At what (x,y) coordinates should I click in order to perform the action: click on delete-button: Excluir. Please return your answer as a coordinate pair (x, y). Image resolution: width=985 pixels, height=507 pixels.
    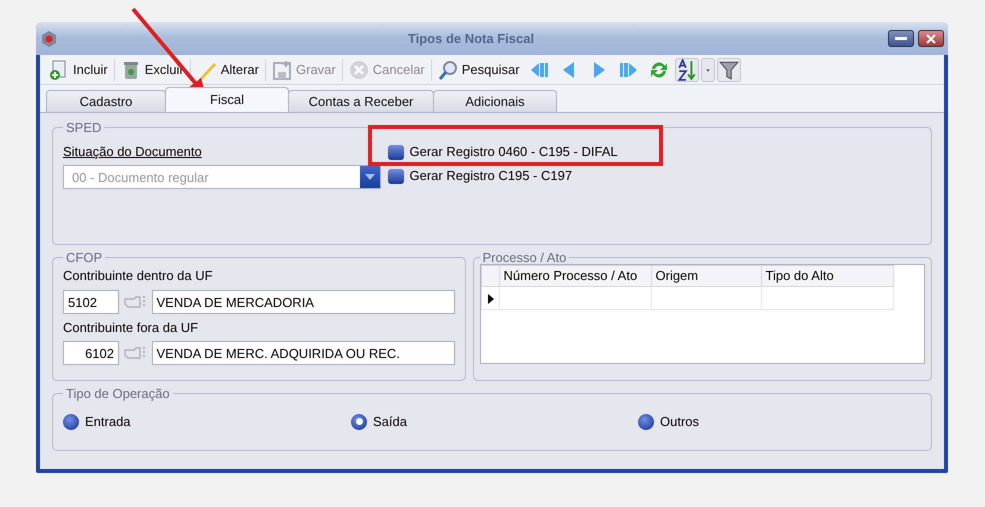
    Looking at the image, I should click on (152, 69).